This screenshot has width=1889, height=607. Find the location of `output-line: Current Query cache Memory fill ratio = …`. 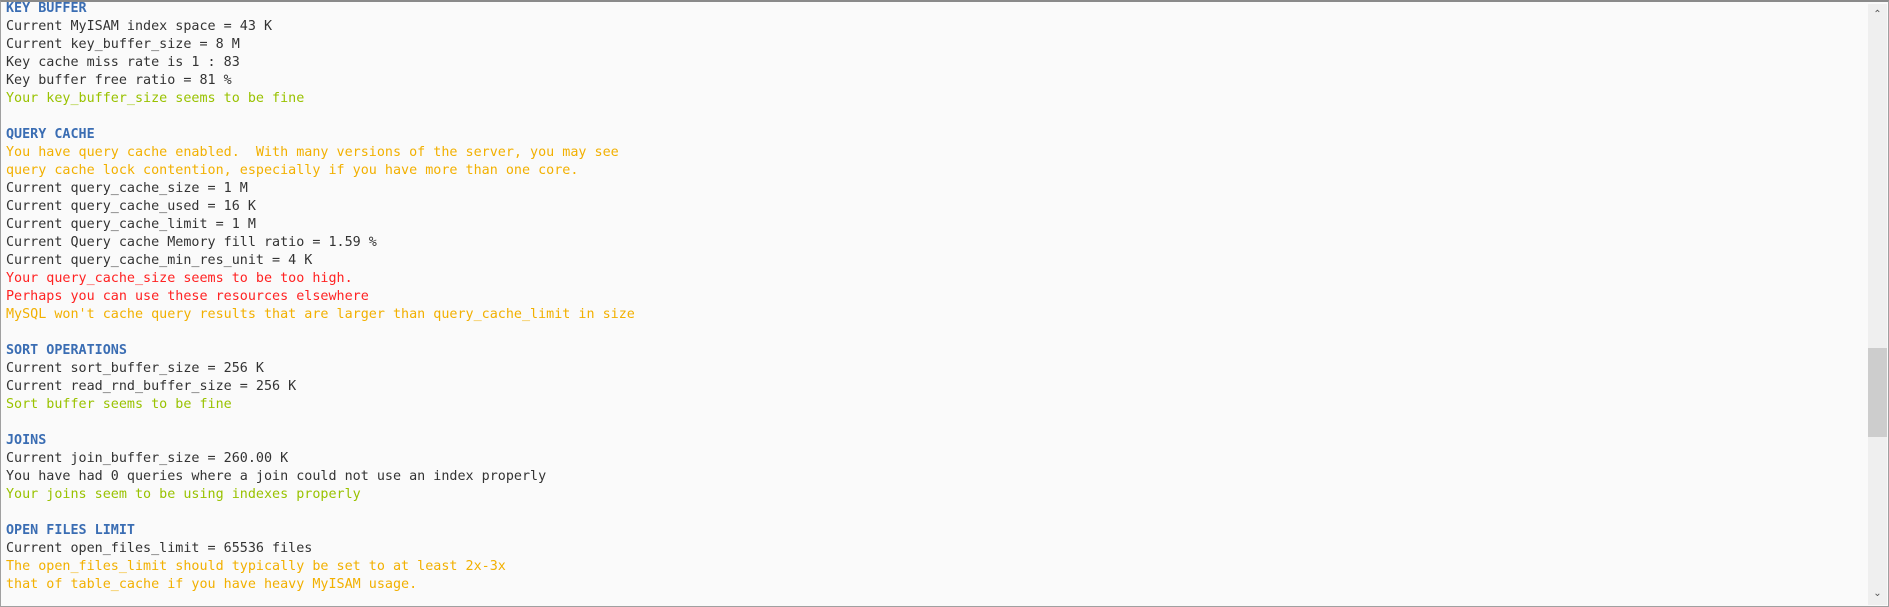

output-line: Current Query cache Memory fill ratio = … is located at coordinates (191, 242).